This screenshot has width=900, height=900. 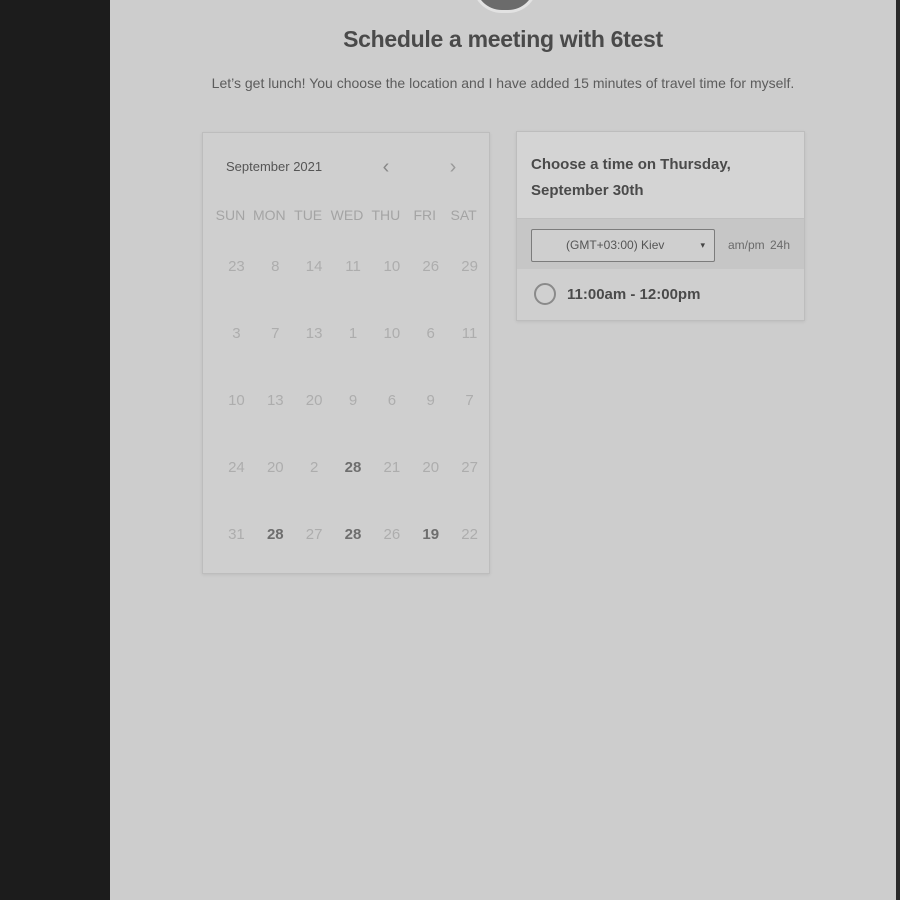 I want to click on chevron-down-icon: ▾, so click(x=702, y=245).